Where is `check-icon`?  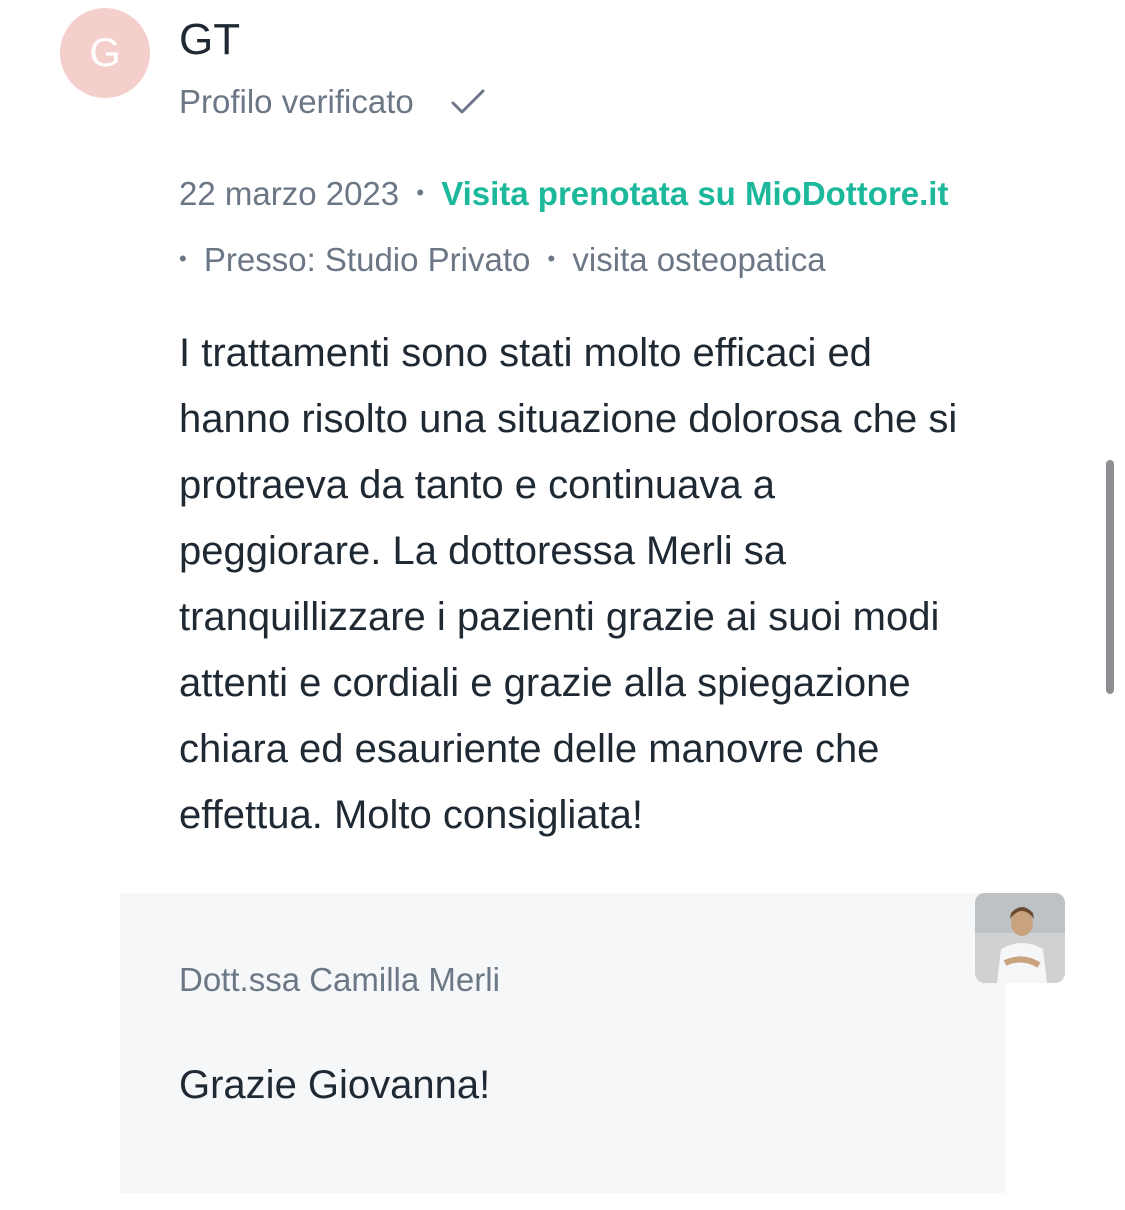 check-icon is located at coordinates (468, 101).